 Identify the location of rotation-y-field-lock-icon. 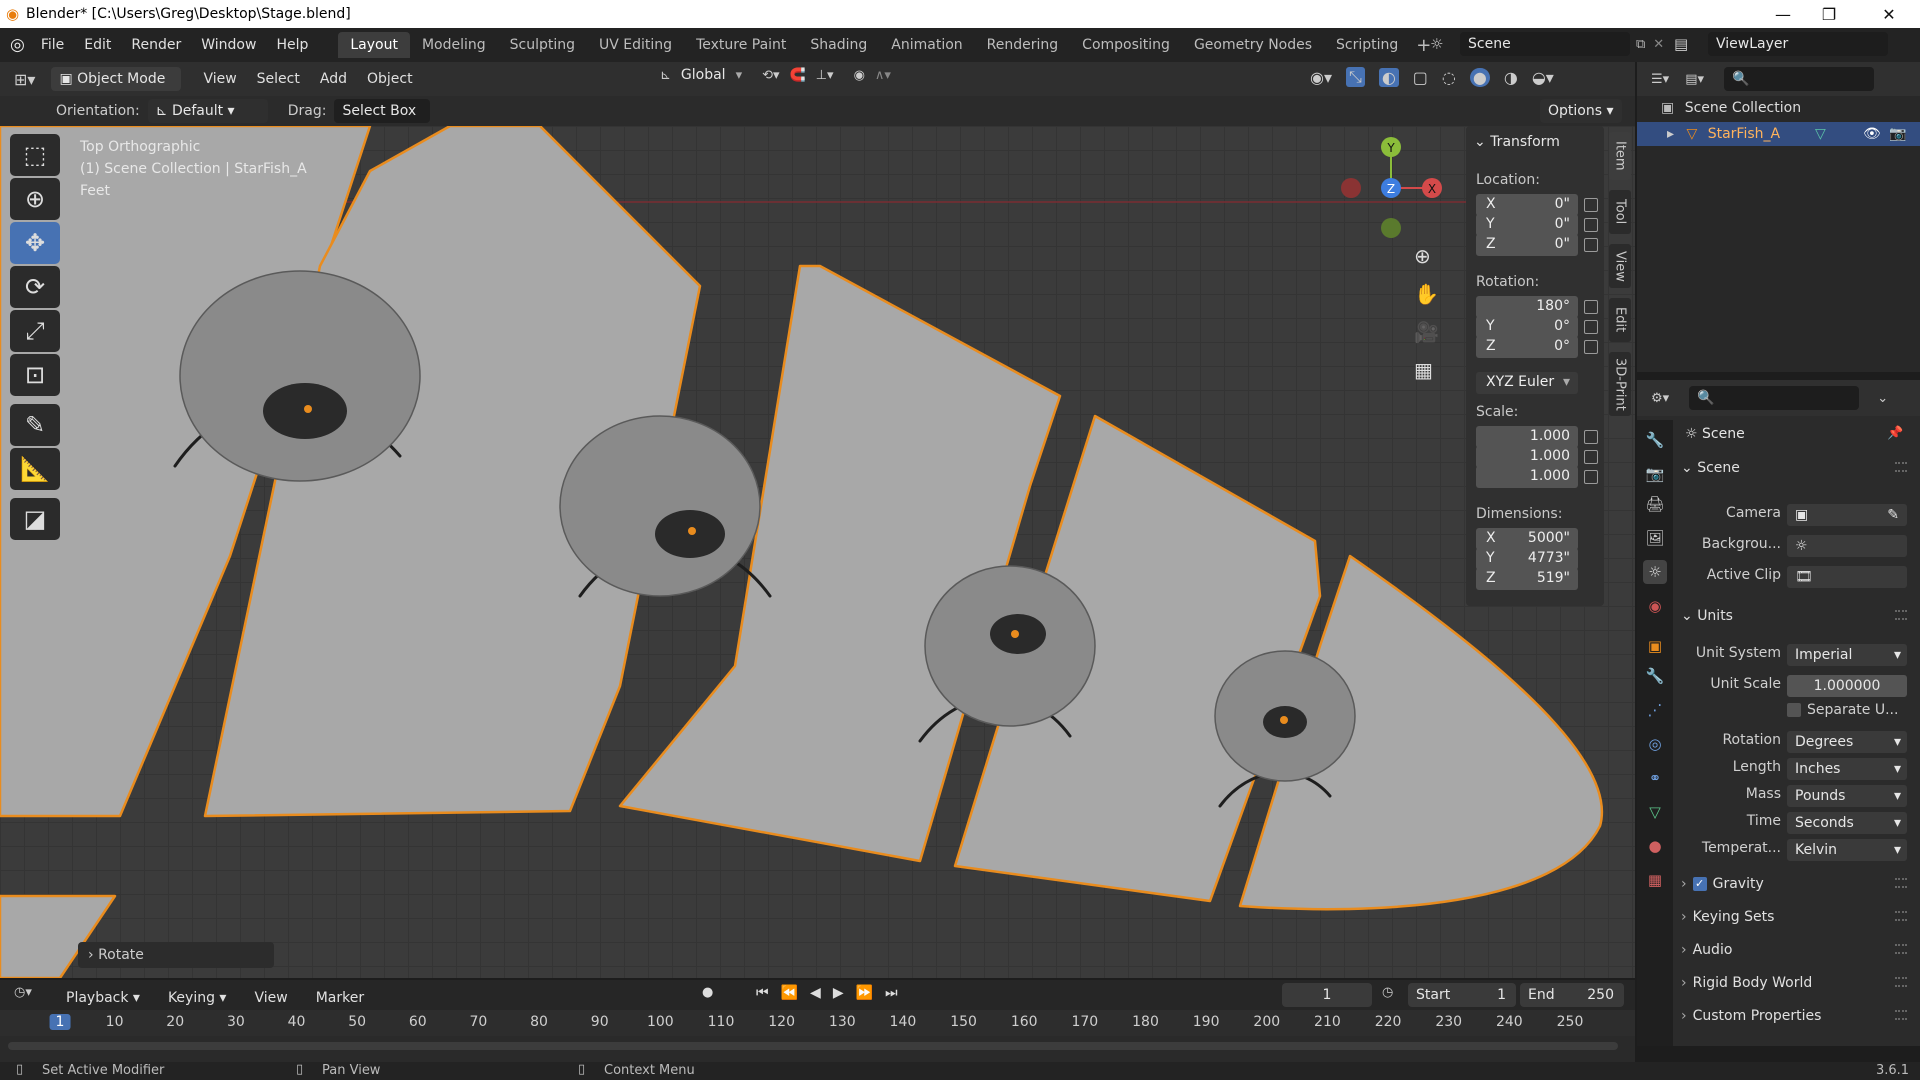
(1591, 327).